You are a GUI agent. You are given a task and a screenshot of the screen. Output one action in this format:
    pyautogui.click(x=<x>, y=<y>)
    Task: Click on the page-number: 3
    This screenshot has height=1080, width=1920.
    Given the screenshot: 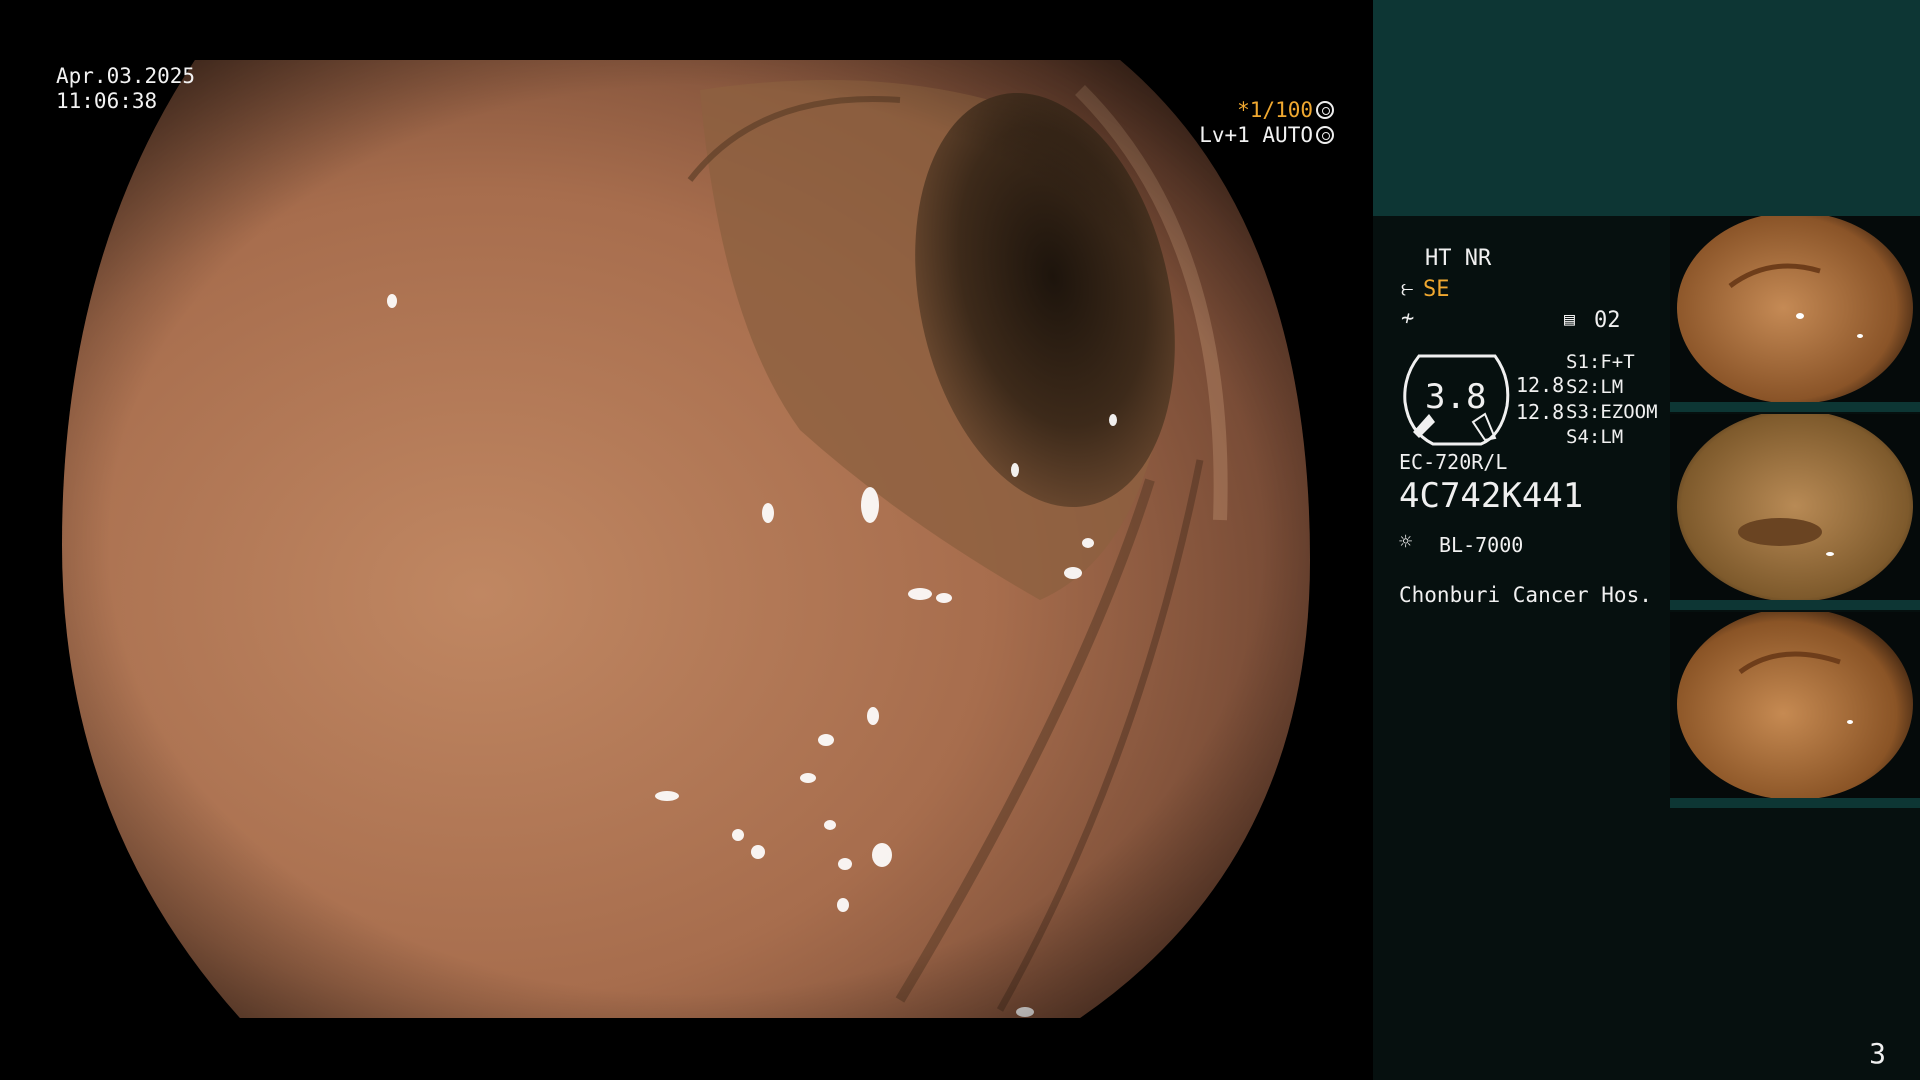 What is the action you would take?
    pyautogui.click(x=1877, y=1053)
    